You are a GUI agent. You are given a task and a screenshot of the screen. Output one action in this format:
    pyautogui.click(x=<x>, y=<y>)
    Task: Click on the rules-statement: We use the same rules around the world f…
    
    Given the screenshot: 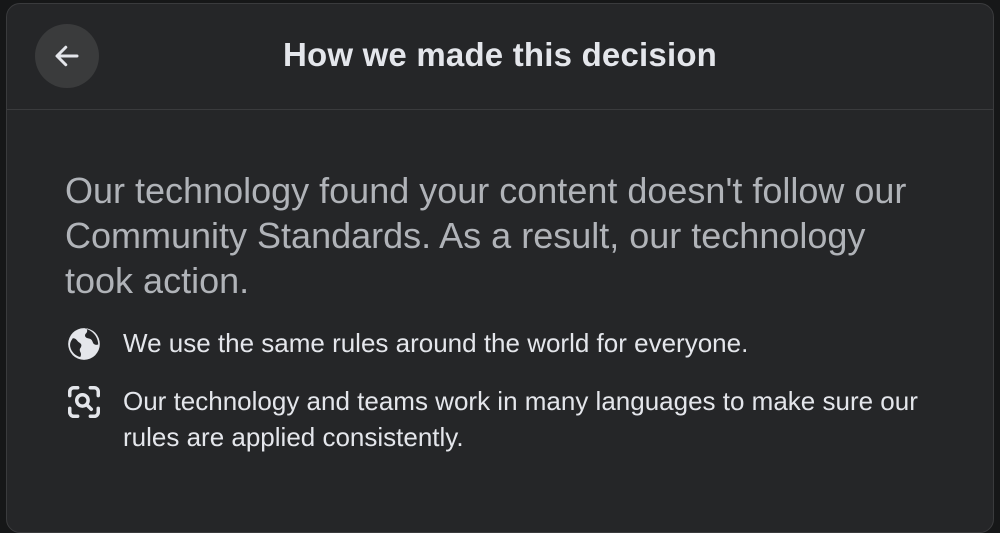 What is the action you would take?
    pyautogui.click(x=436, y=343)
    